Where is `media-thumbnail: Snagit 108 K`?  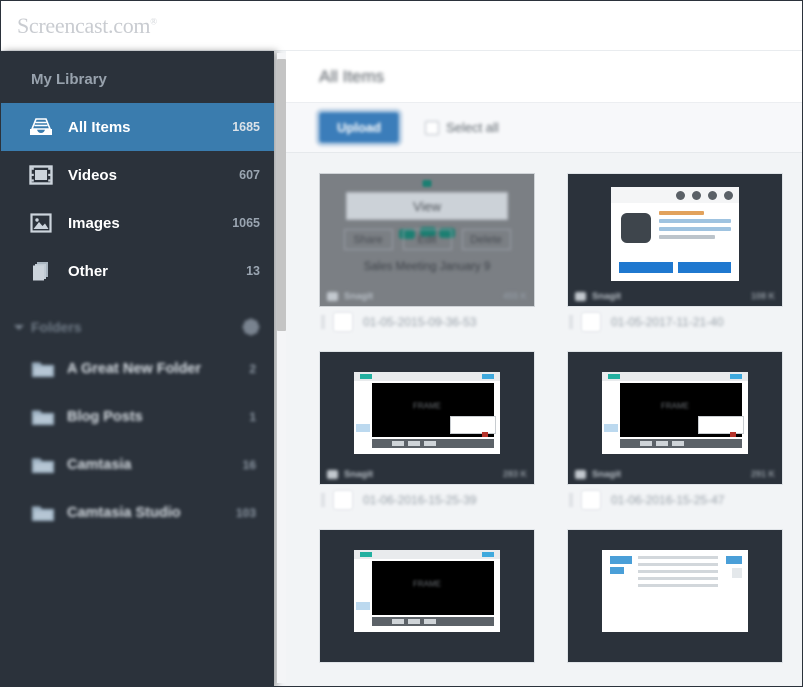 media-thumbnail: Snagit 108 K is located at coordinates (675, 240).